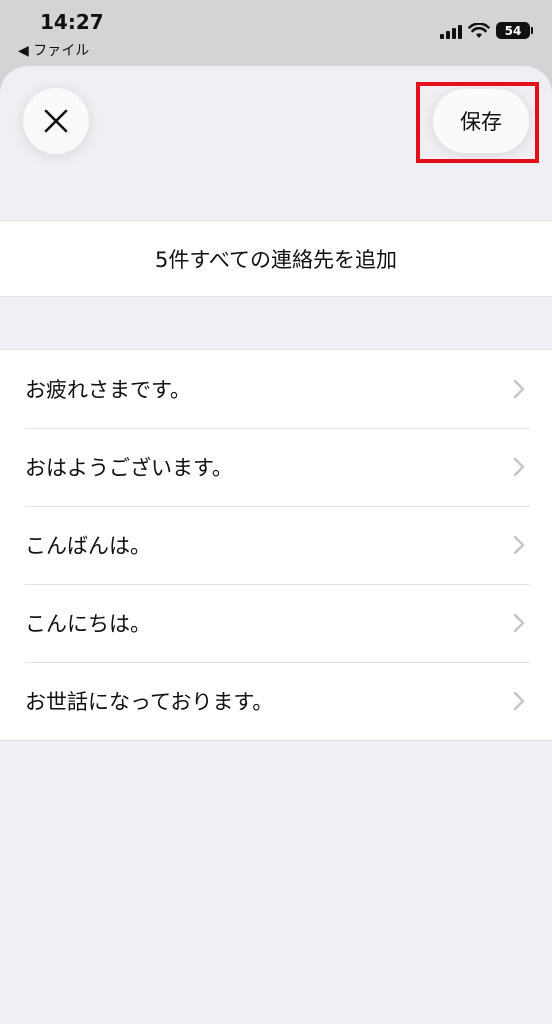 The image size is (552, 1024). I want to click on list-item: こんばんは。, so click(276, 545).